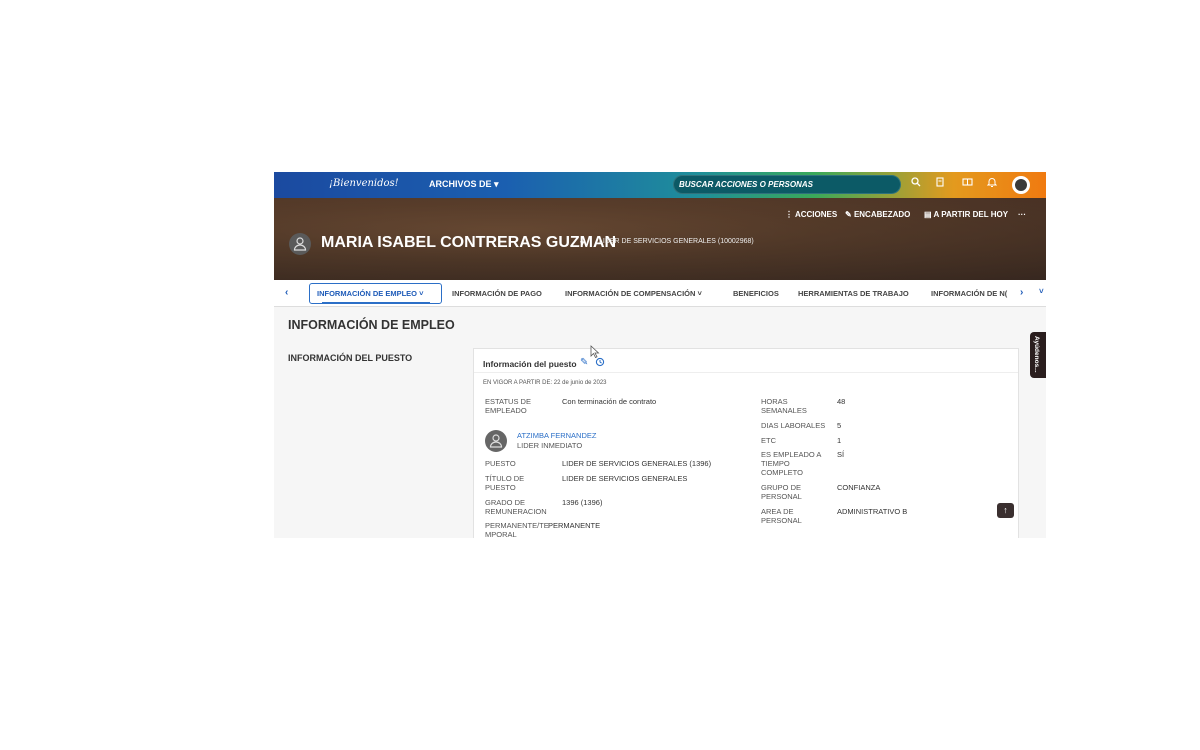 The image size is (1200, 750). Describe the element at coordinates (300, 244) in the screenshot. I see `employee-avatar-icon` at that location.